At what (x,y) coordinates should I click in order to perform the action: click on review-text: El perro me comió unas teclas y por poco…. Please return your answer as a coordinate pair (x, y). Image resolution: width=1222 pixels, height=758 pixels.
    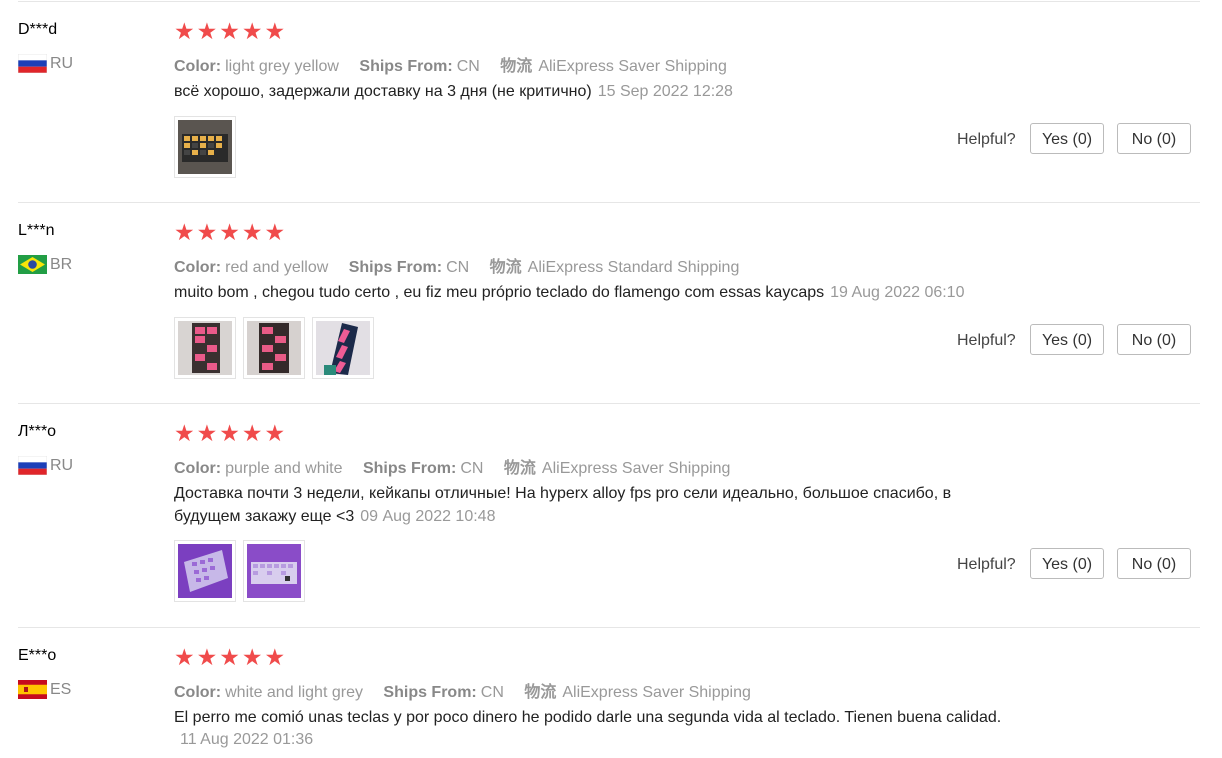
    Looking at the image, I should click on (588, 717).